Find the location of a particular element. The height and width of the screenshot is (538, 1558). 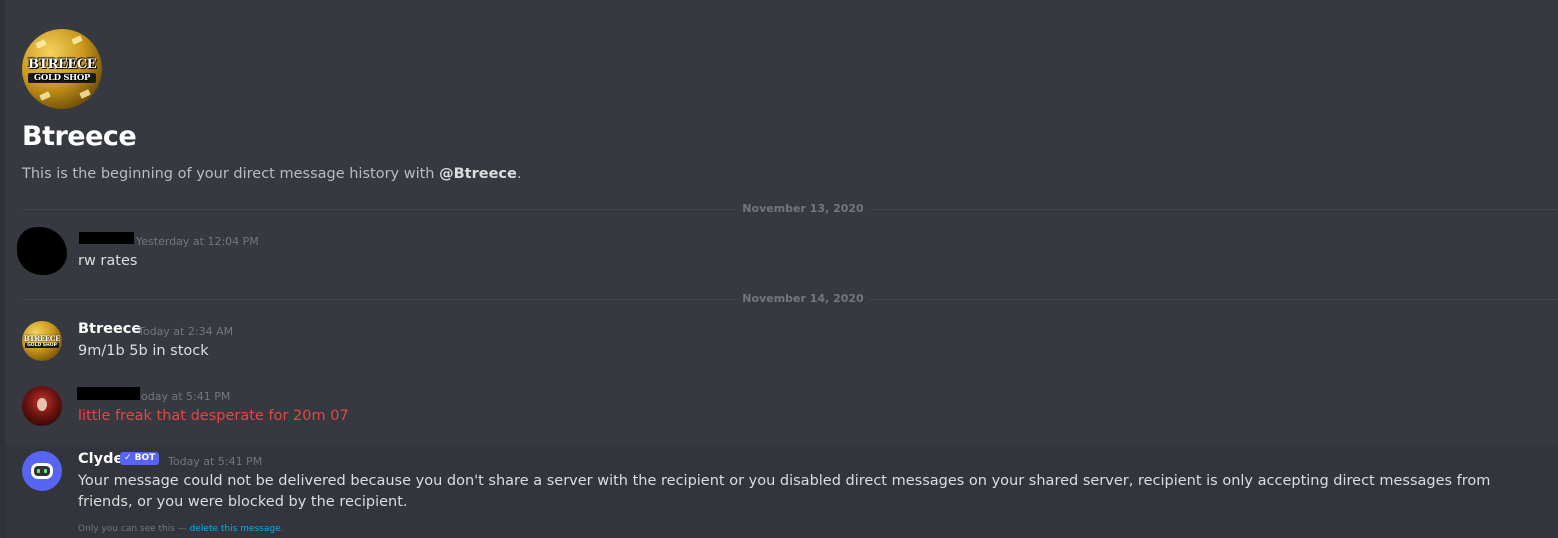

bot-badge: ✓ BOT is located at coordinates (140, 458).